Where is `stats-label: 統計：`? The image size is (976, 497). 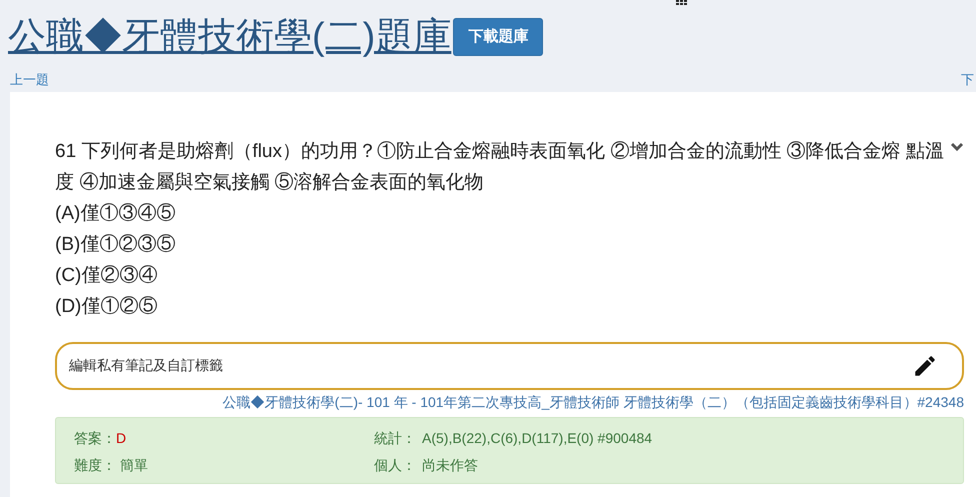 stats-label: 統計： is located at coordinates (395, 438).